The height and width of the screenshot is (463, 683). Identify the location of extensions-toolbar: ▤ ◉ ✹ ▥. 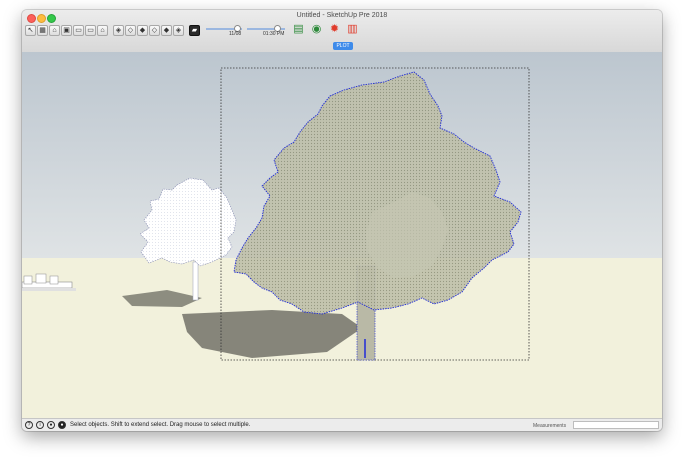
(328, 29).